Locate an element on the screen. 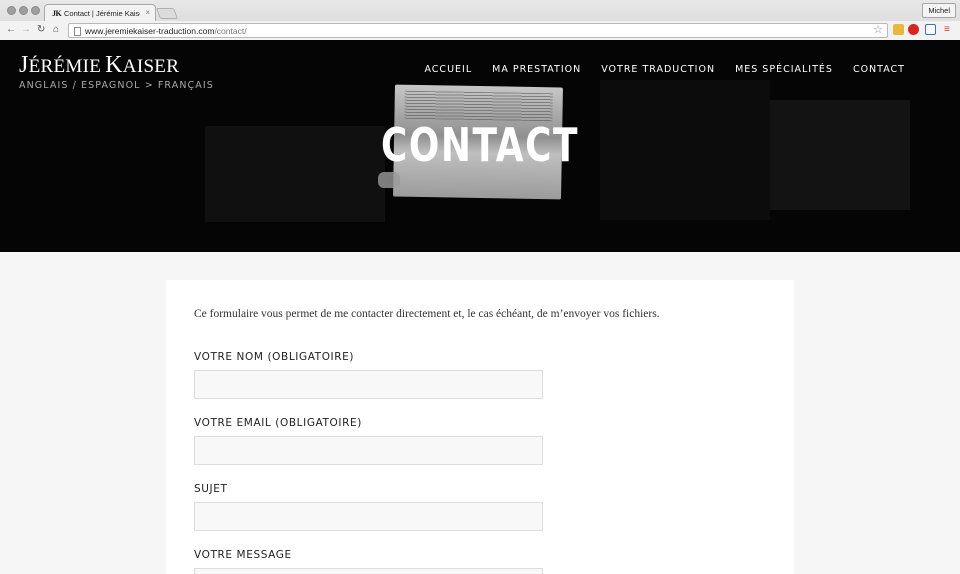 This screenshot has width=960, height=574. message-label: VOTRE MESSAGE is located at coordinates (243, 555).